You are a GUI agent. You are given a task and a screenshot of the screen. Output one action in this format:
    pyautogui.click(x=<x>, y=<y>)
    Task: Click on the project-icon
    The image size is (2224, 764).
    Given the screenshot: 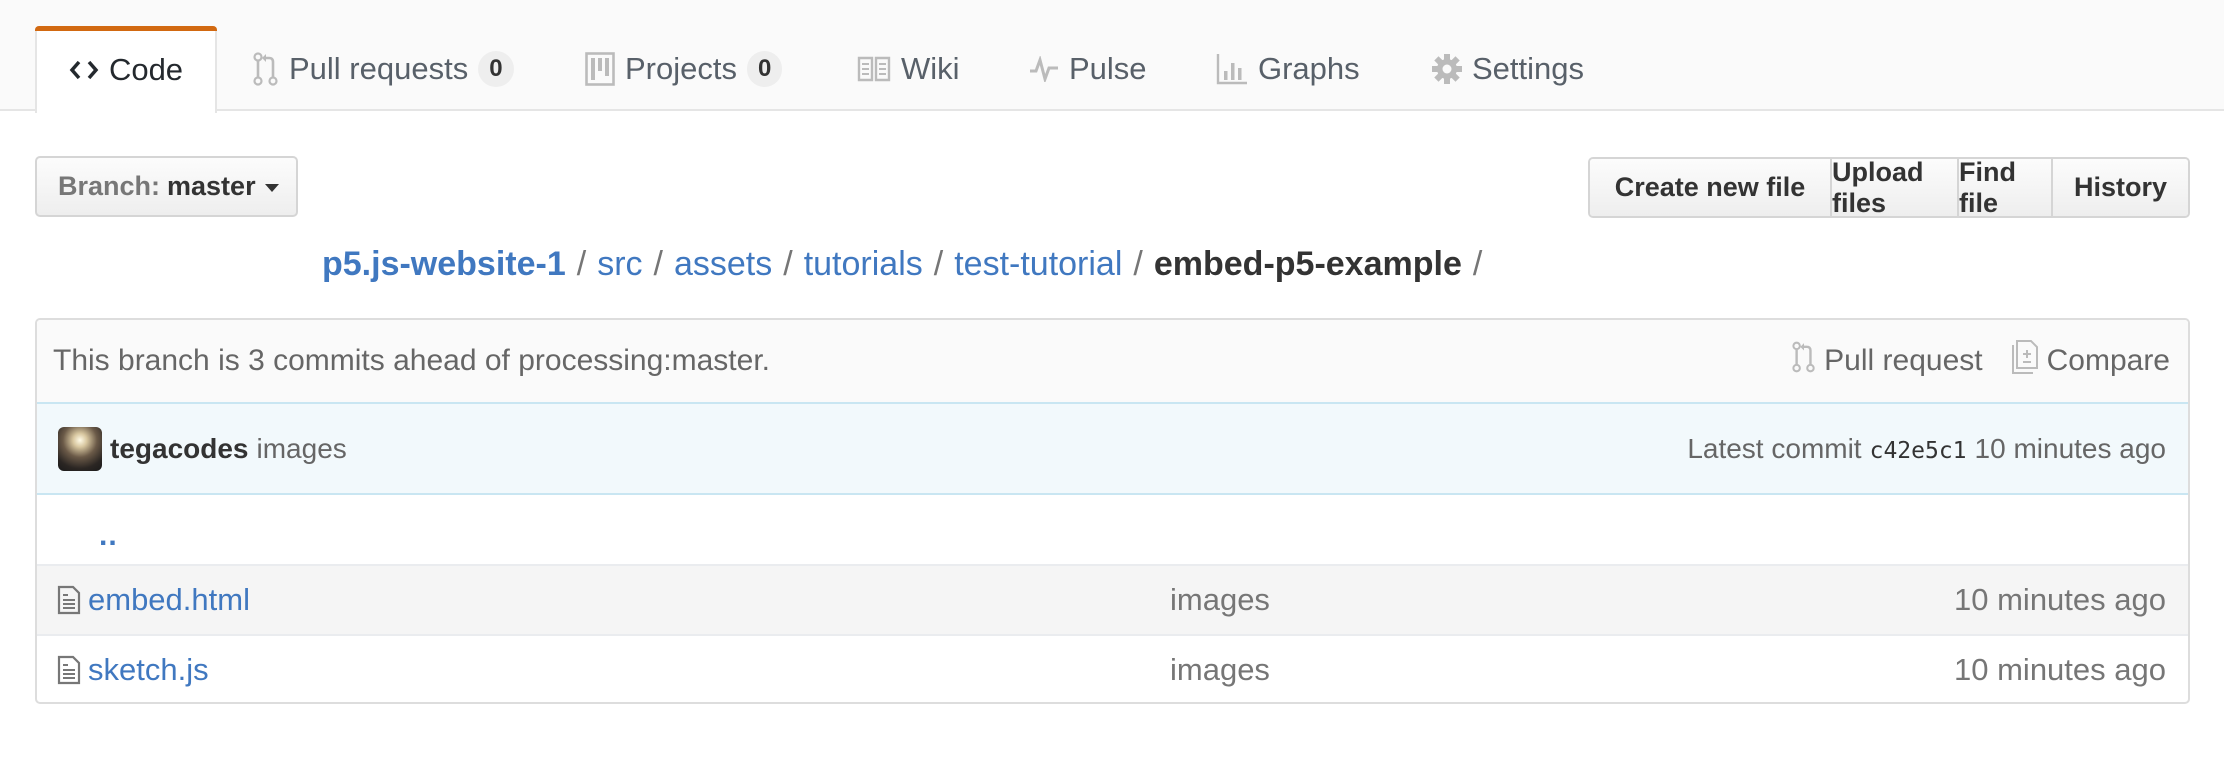 What is the action you would take?
    pyautogui.click(x=600, y=69)
    